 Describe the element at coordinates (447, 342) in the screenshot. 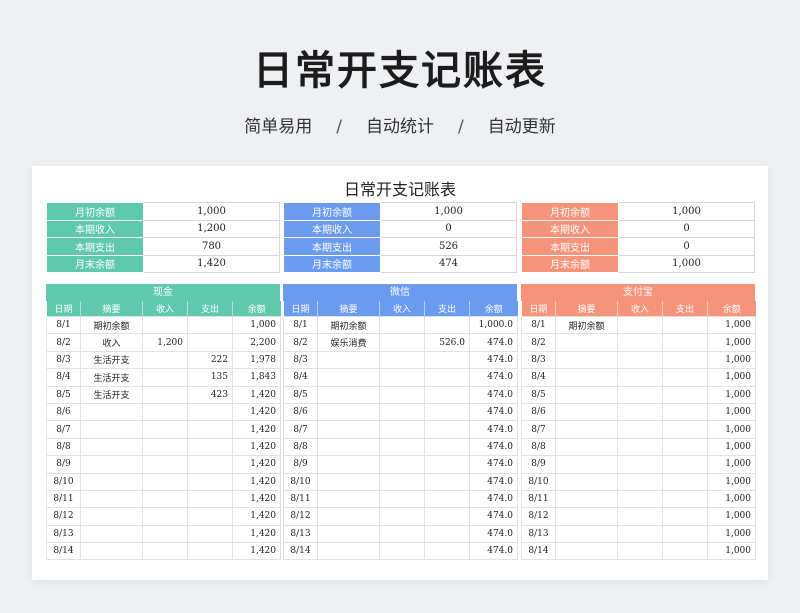

I see `expense-cell: 526.0` at that location.